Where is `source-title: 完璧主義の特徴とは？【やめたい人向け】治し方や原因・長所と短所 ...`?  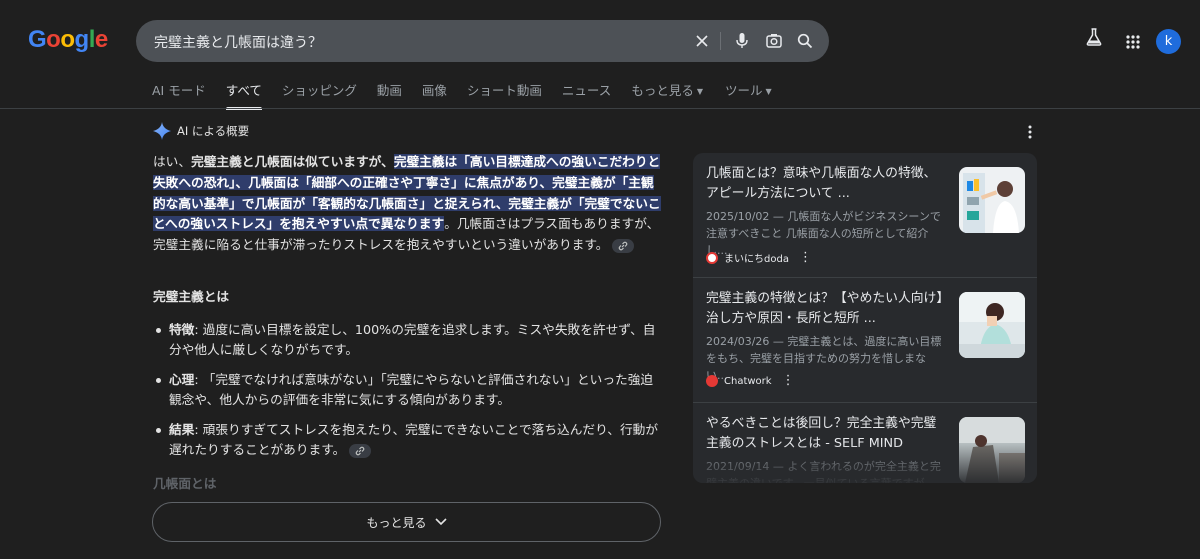
source-title: 完璧主義の特徴とは？【やめたい人向け】治し方や原因・長所と短所 ... is located at coordinates (825, 309).